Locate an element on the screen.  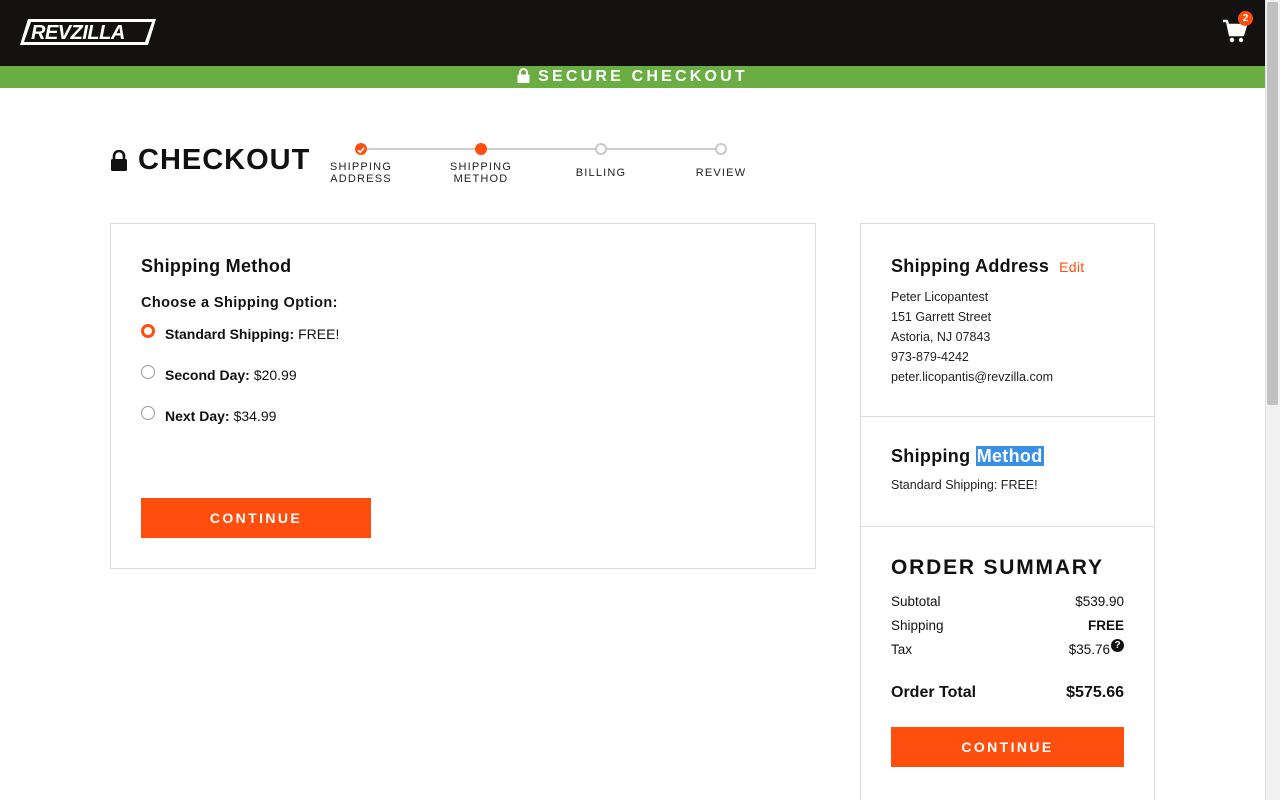
option-name: Next Day: is located at coordinates (197, 416).